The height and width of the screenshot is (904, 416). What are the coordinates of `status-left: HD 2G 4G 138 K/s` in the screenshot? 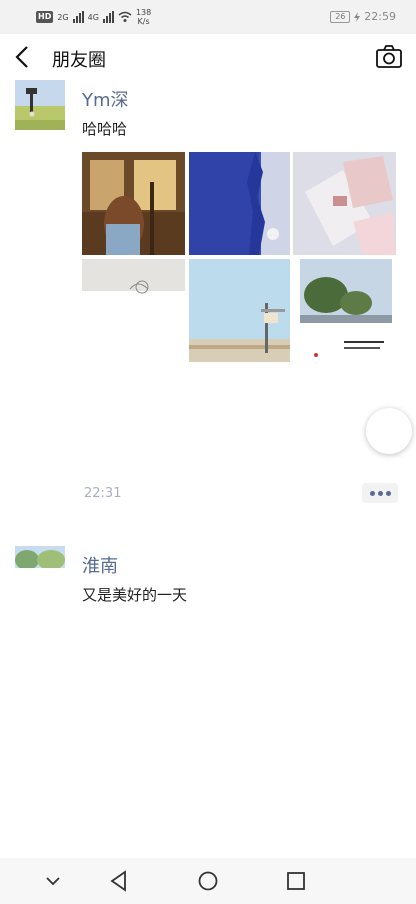 It's located at (93, 17).